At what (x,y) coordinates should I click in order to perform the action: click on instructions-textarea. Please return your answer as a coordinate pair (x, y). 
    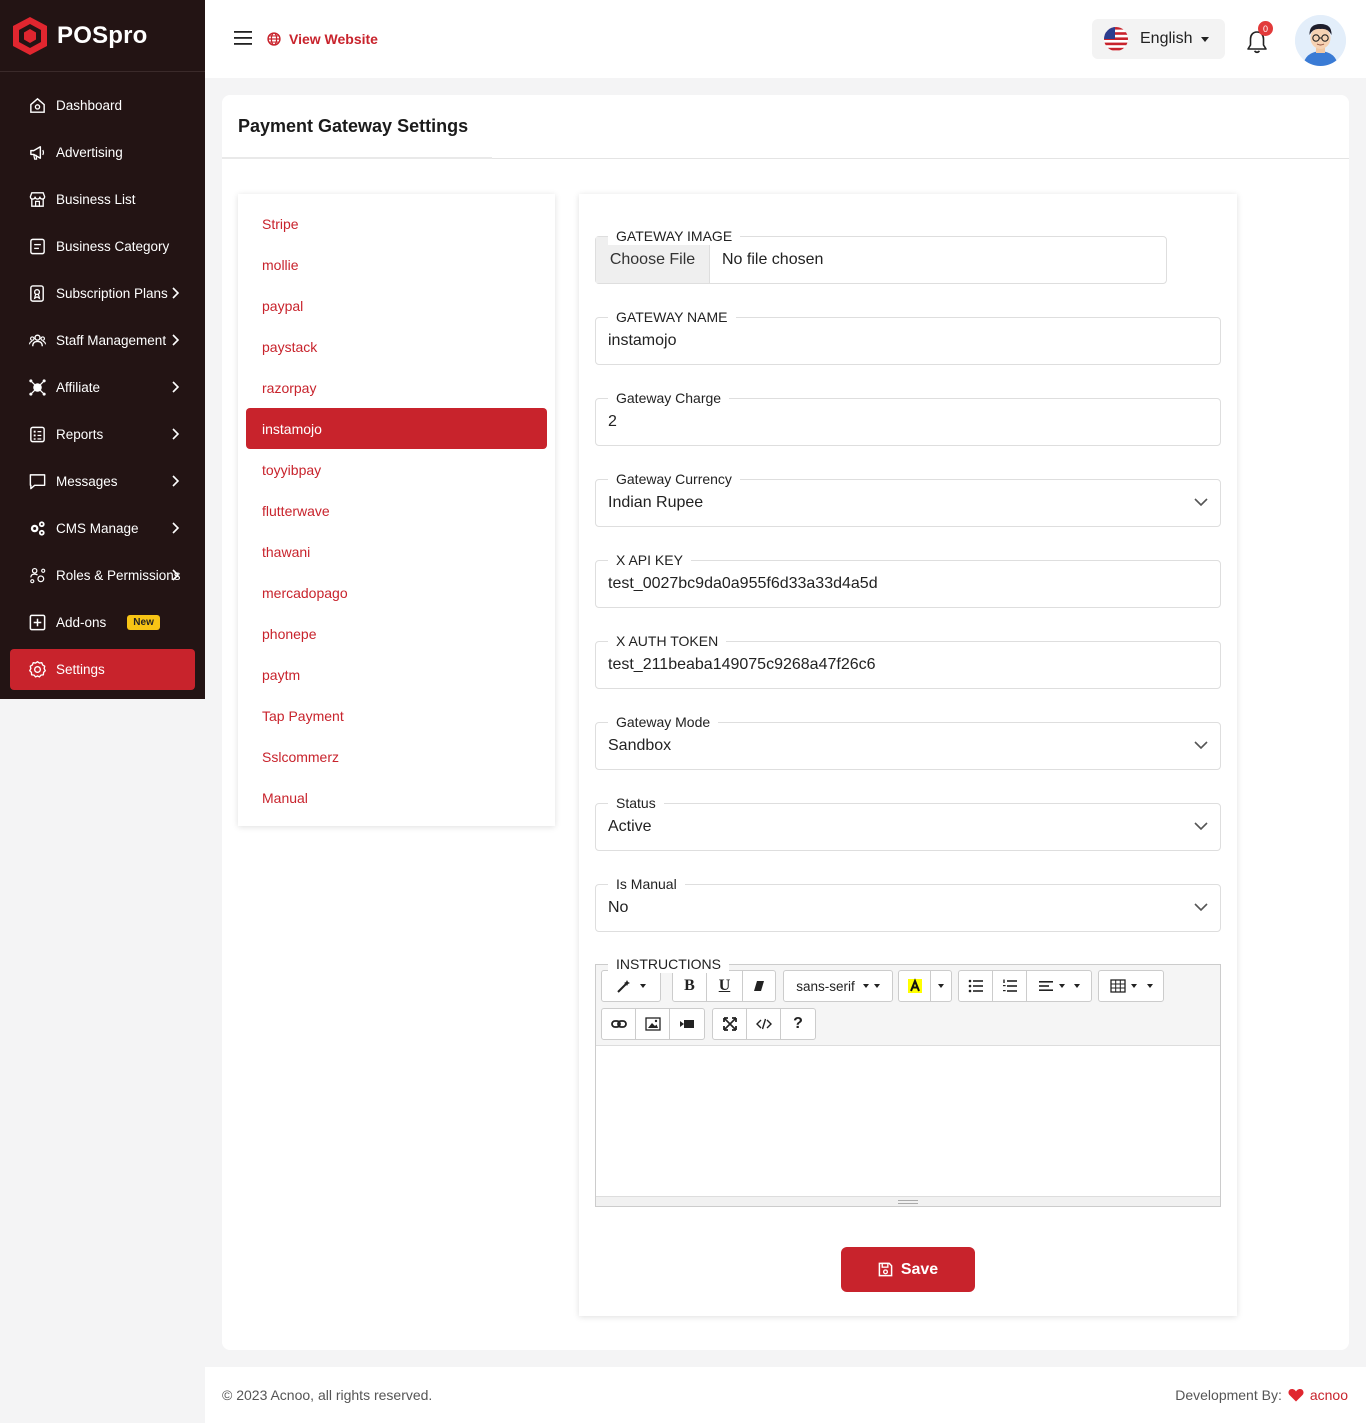
    Looking at the image, I should click on (908, 1121).